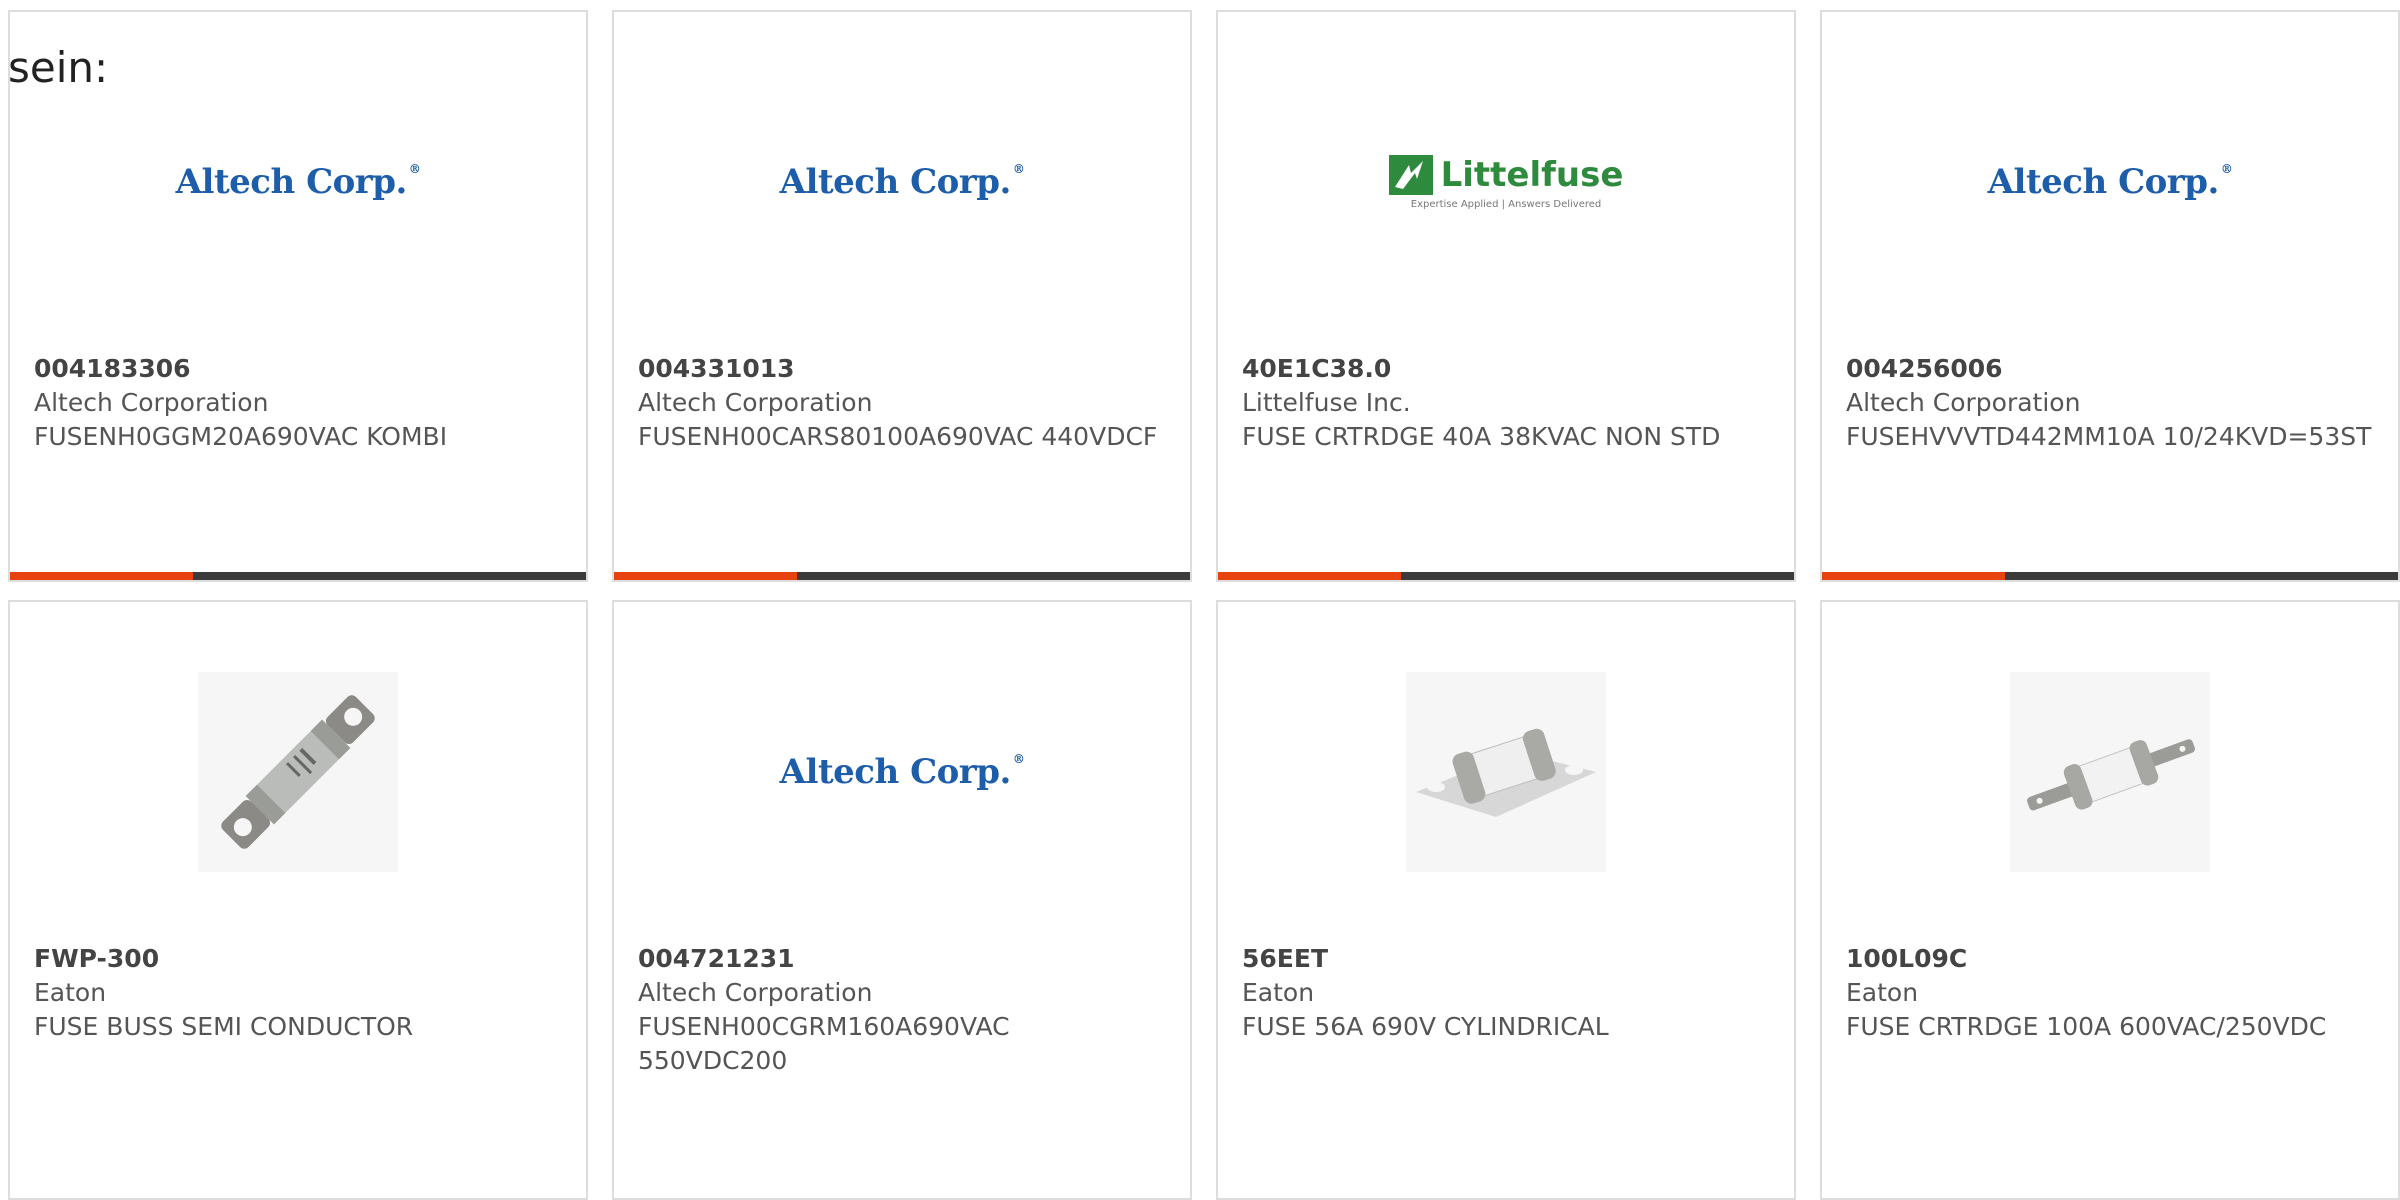 The image size is (2400, 1200). Describe the element at coordinates (58, 67) in the screenshot. I see `intro-text: sein:` at that location.